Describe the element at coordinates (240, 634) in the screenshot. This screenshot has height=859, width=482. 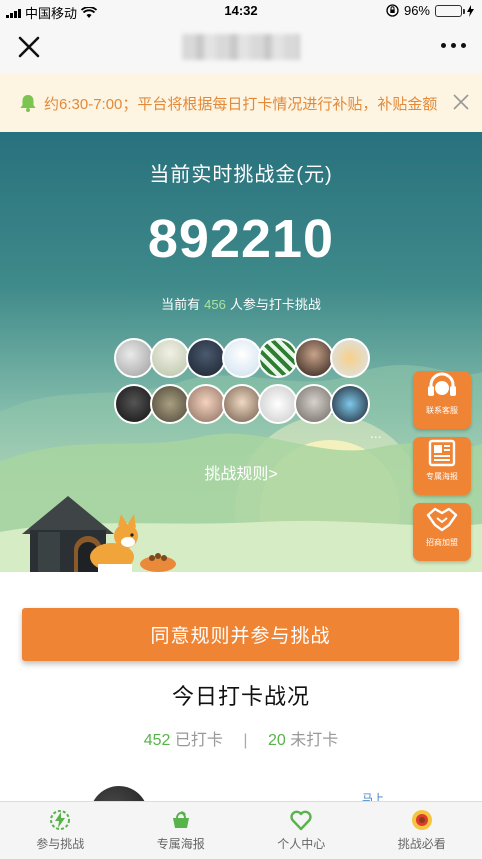
I see `join-challenge-button: 同意规则并参与挑战` at that location.